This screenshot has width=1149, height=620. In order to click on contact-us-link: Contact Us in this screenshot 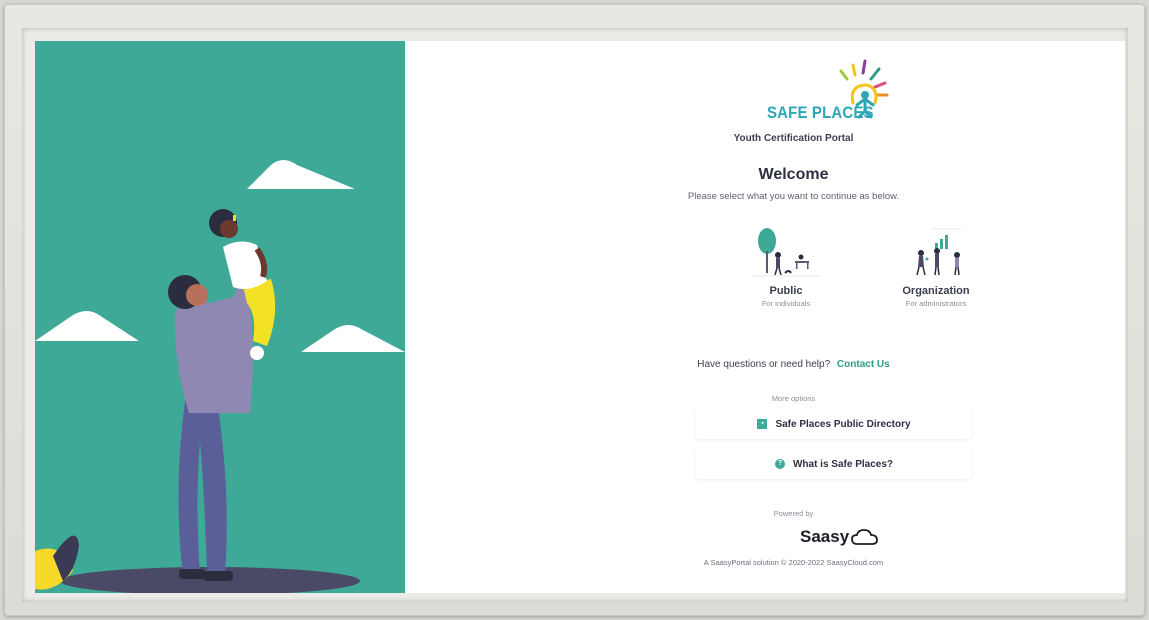, I will do `click(863, 364)`.